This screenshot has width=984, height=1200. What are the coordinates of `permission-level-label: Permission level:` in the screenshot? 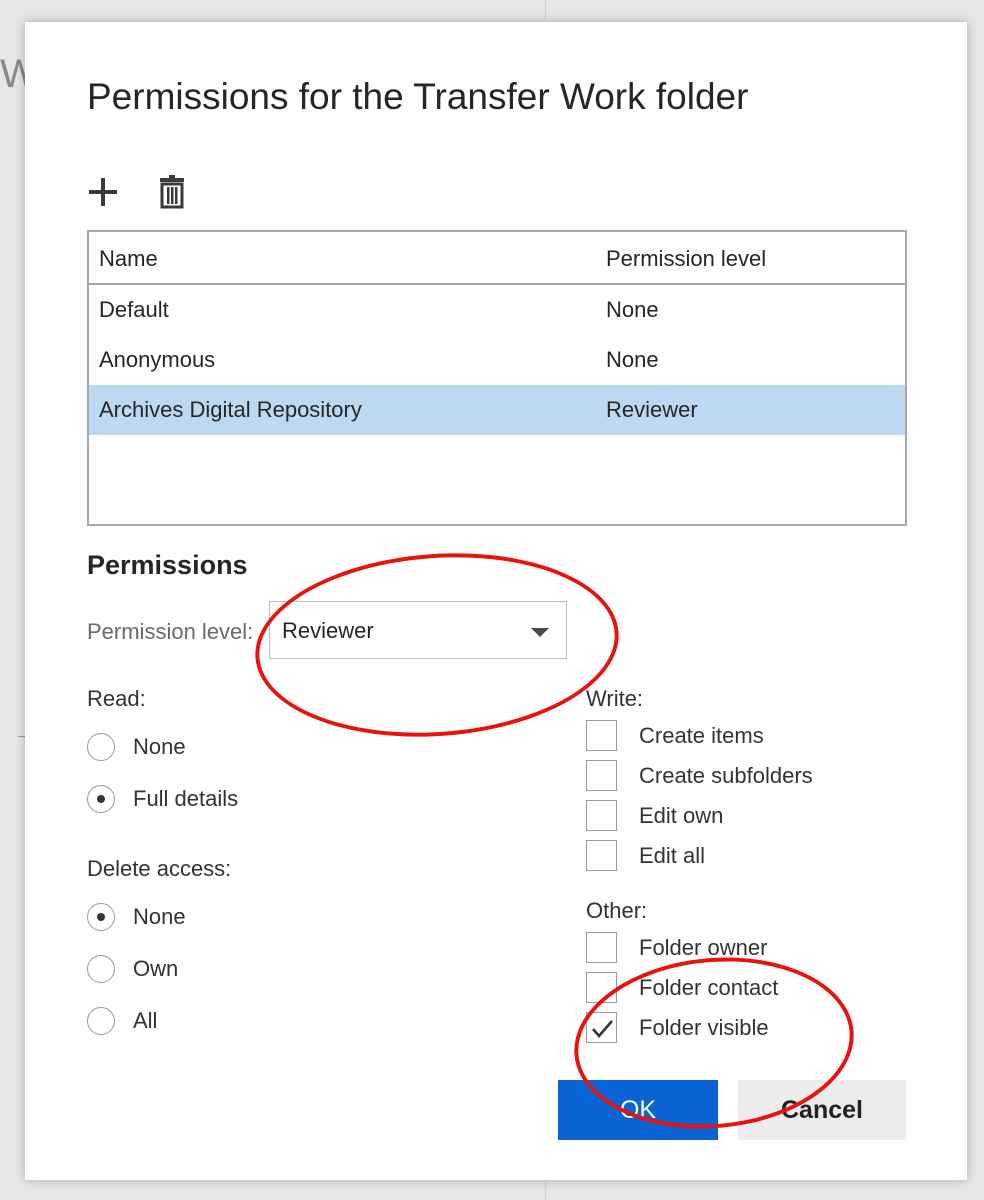 It's located at (170, 631).